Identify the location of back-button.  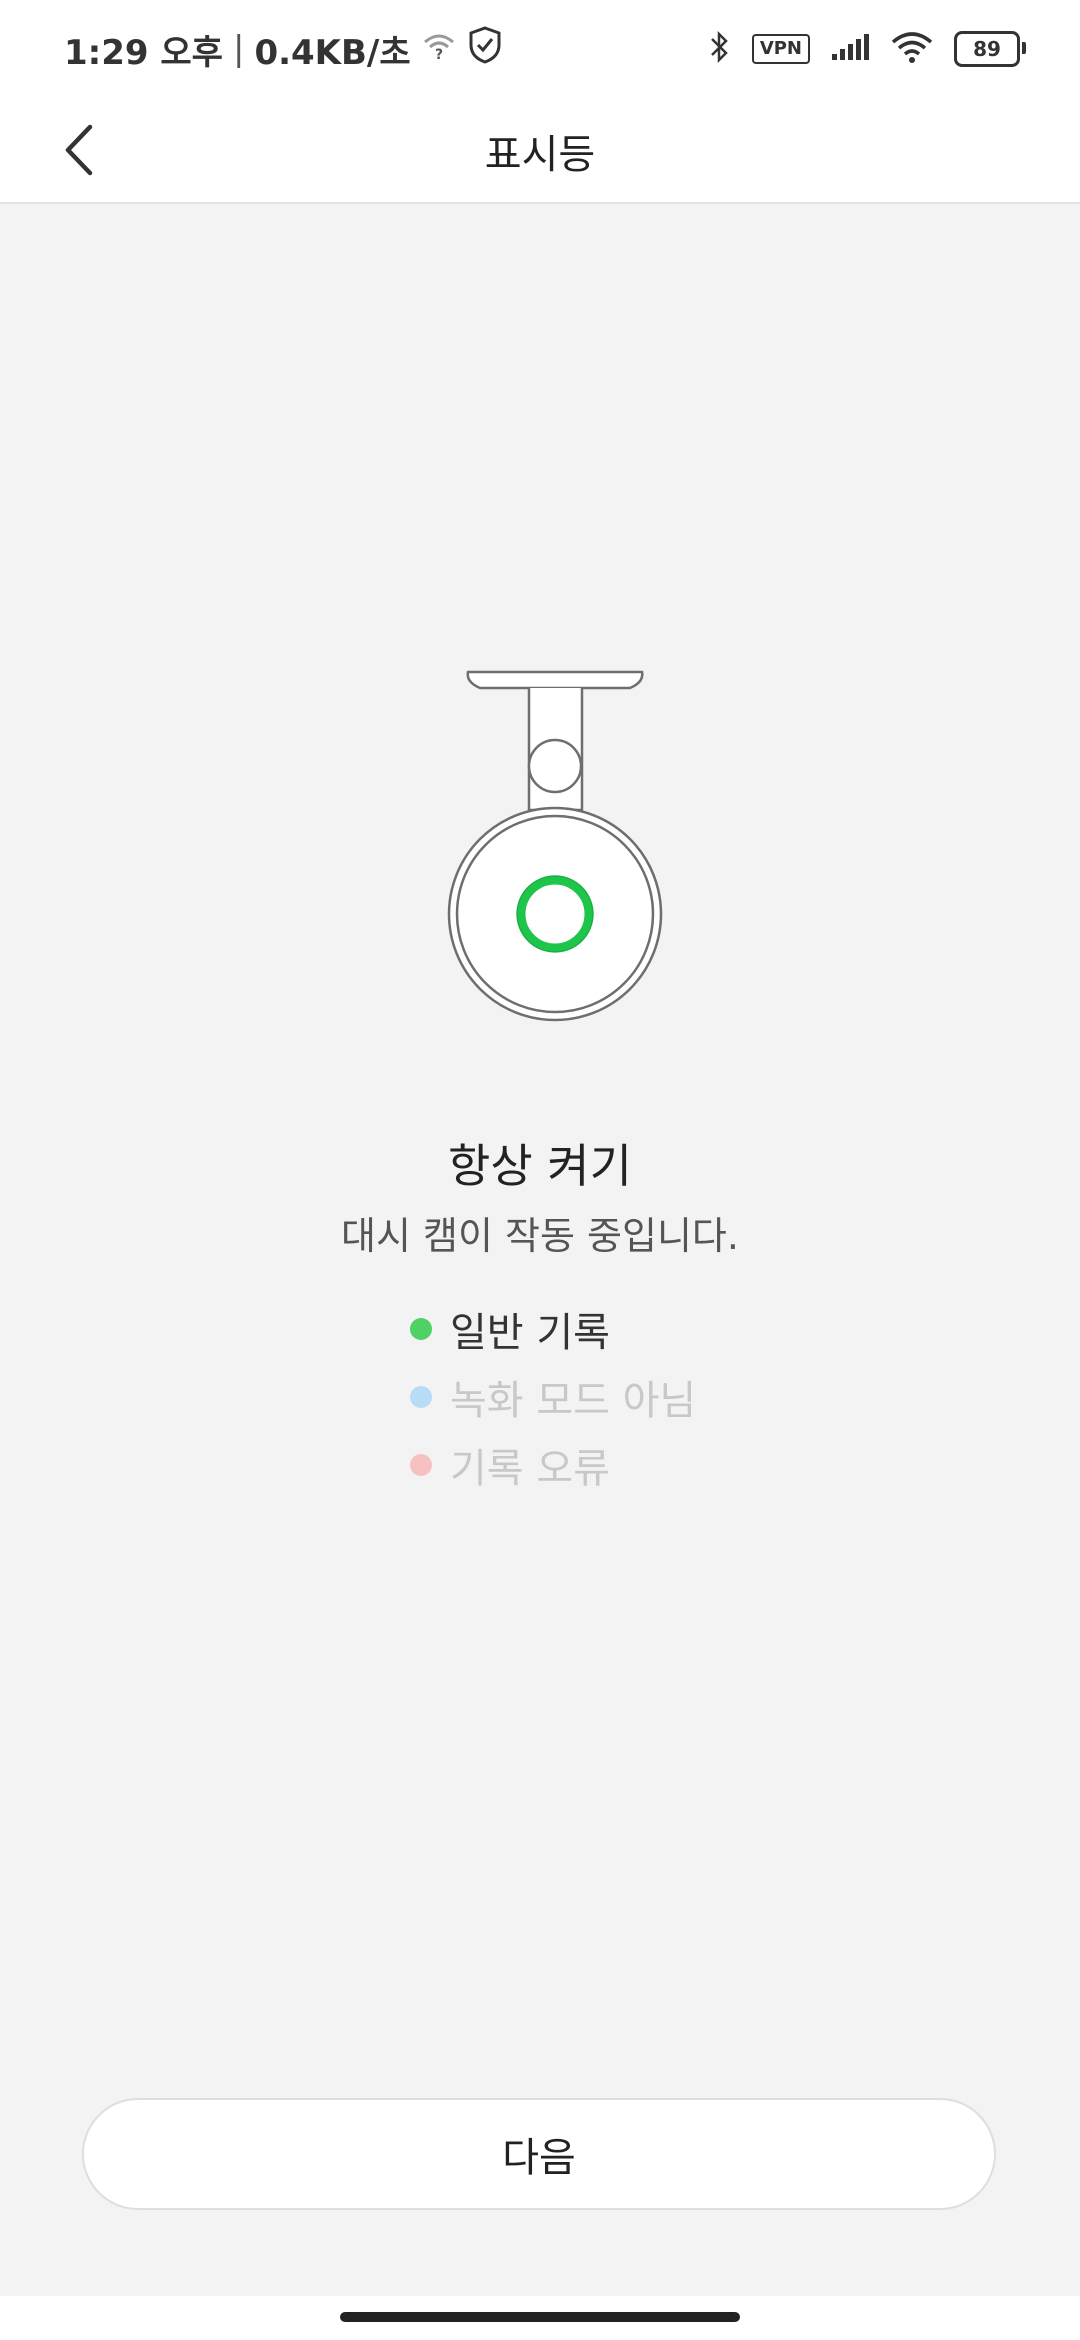
(80, 152).